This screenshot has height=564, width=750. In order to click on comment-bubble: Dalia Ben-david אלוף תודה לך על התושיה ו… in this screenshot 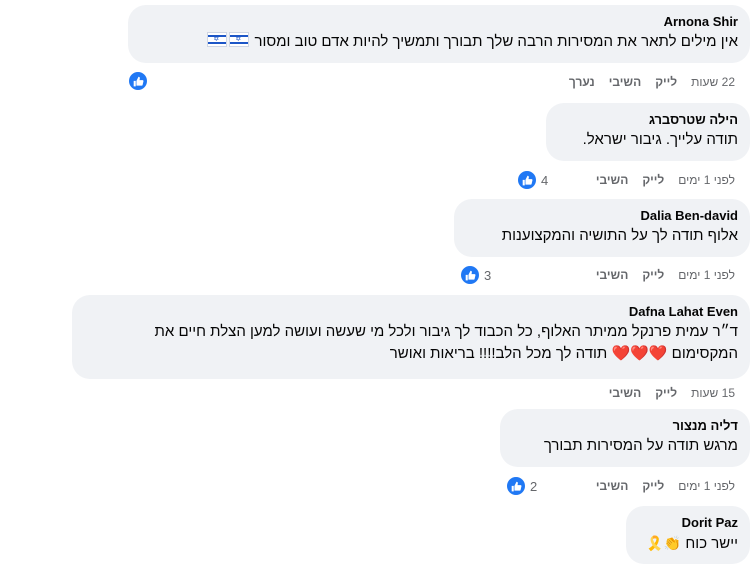, I will do `click(602, 228)`.